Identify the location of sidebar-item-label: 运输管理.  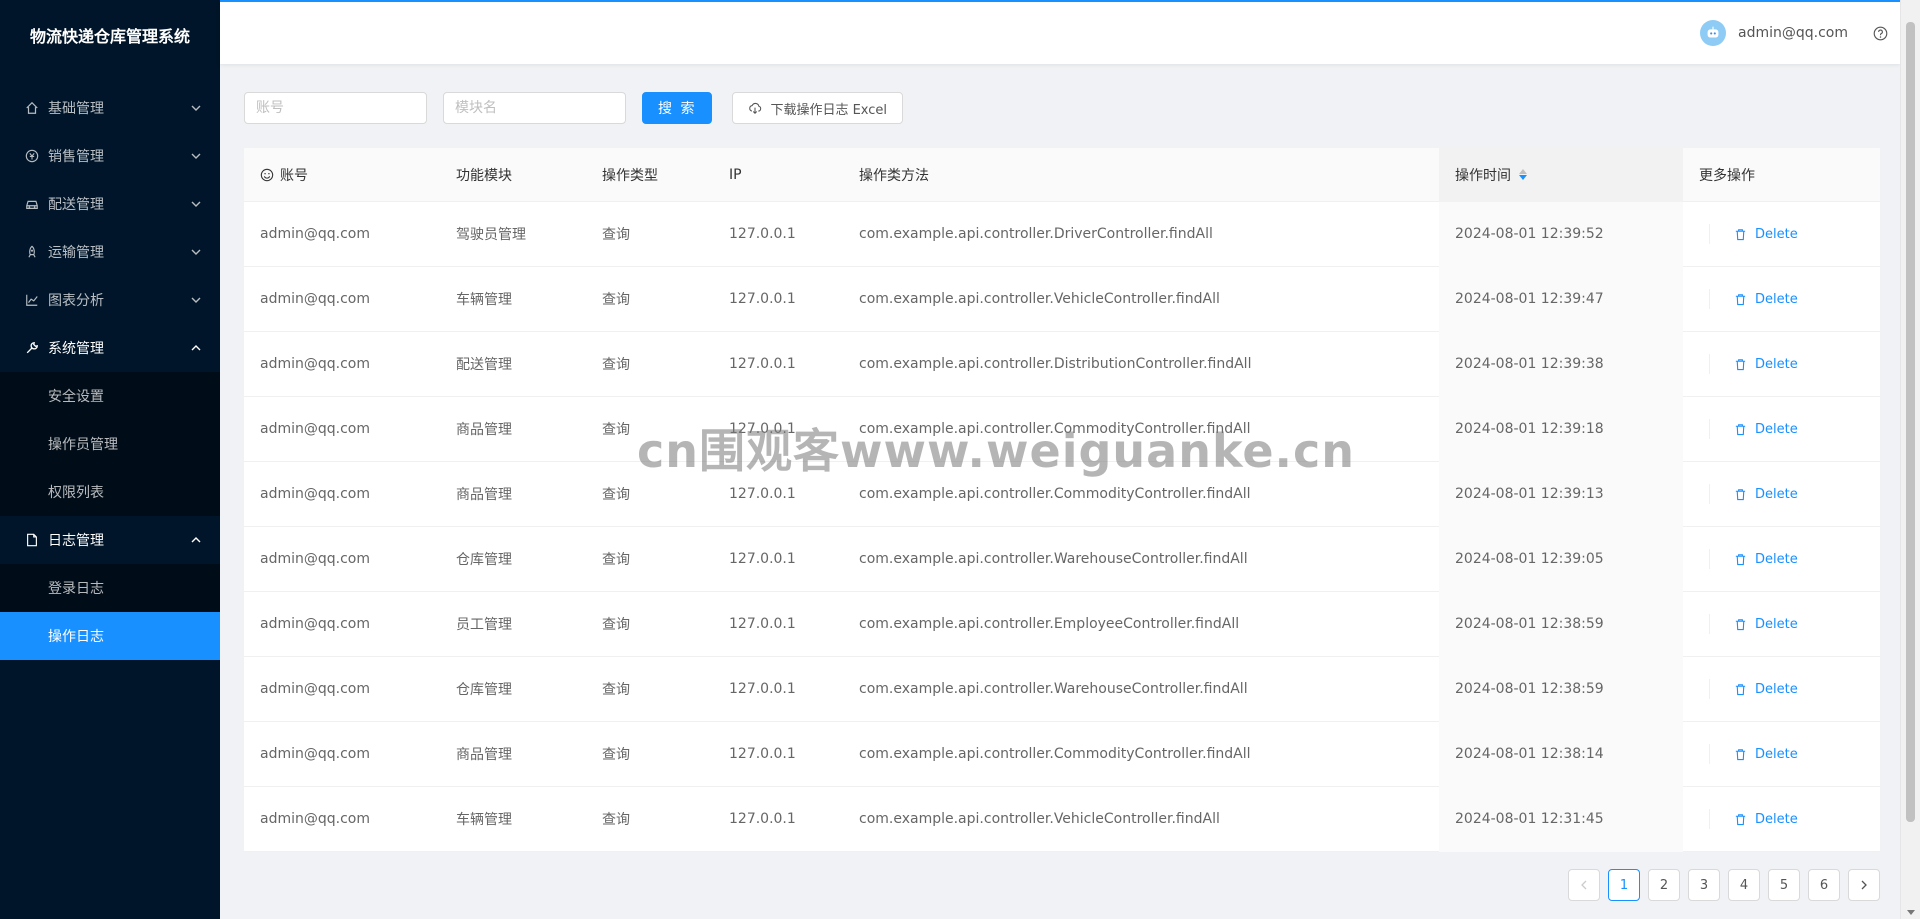
(76, 253).